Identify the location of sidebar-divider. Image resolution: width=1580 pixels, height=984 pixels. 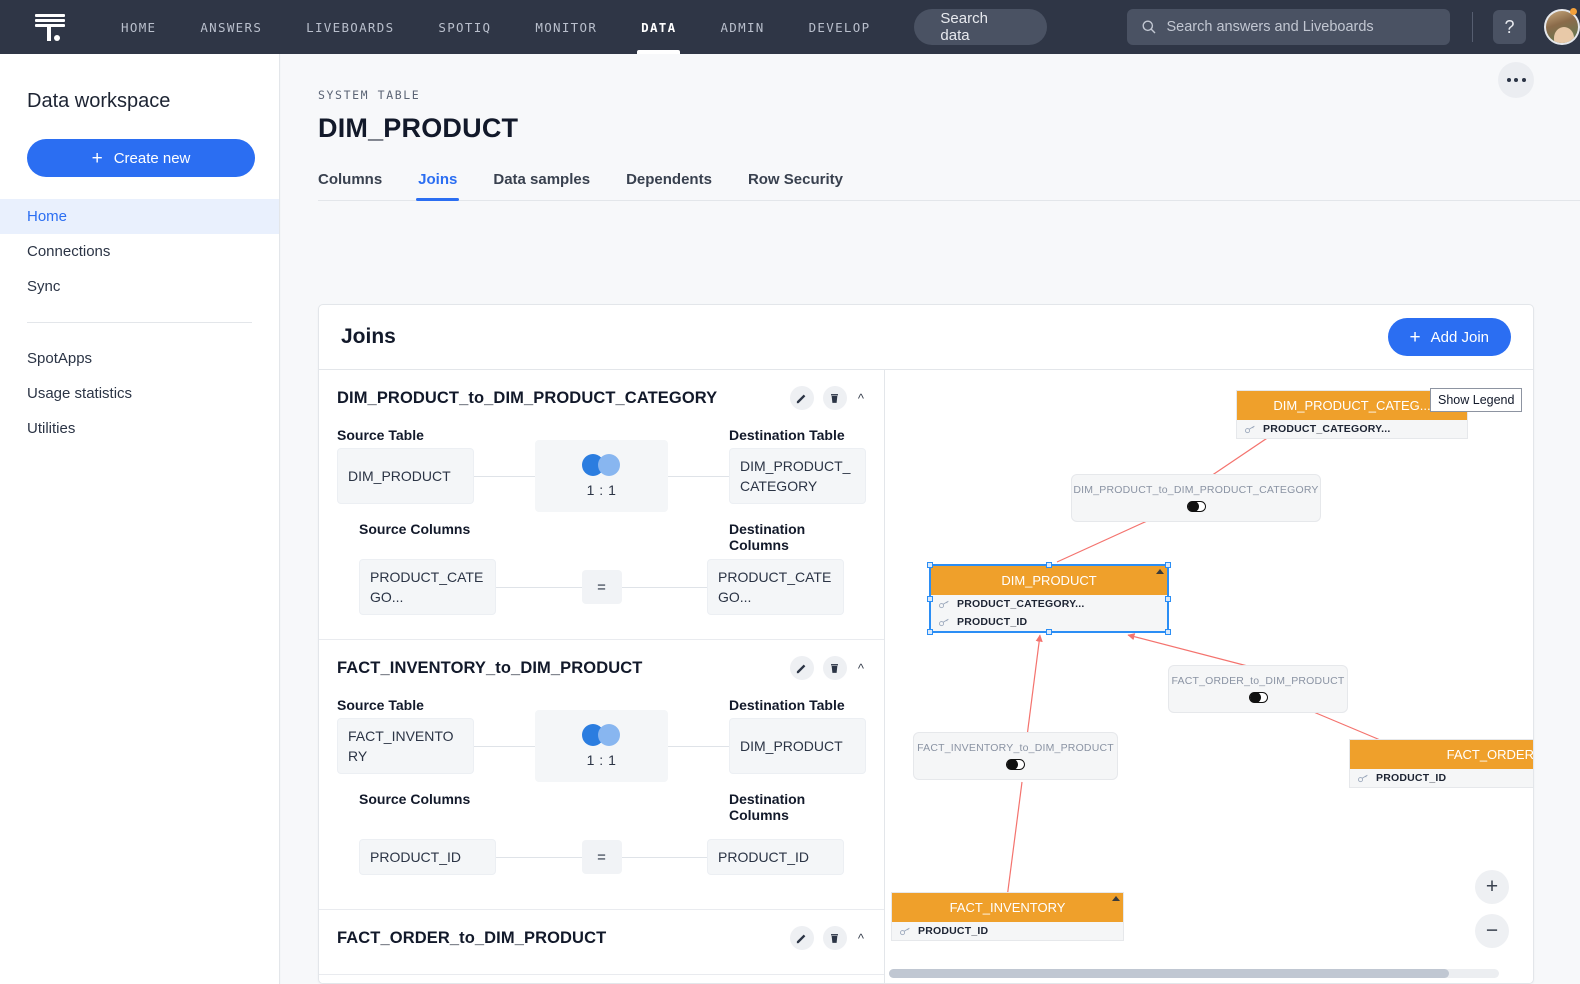
(139, 322).